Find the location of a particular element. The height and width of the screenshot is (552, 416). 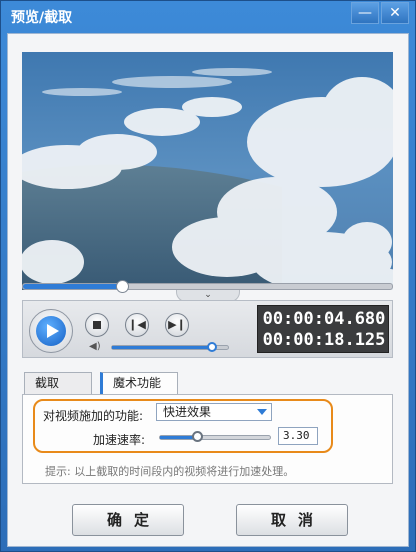

volume-icon: ◀) is located at coordinates (95, 346).